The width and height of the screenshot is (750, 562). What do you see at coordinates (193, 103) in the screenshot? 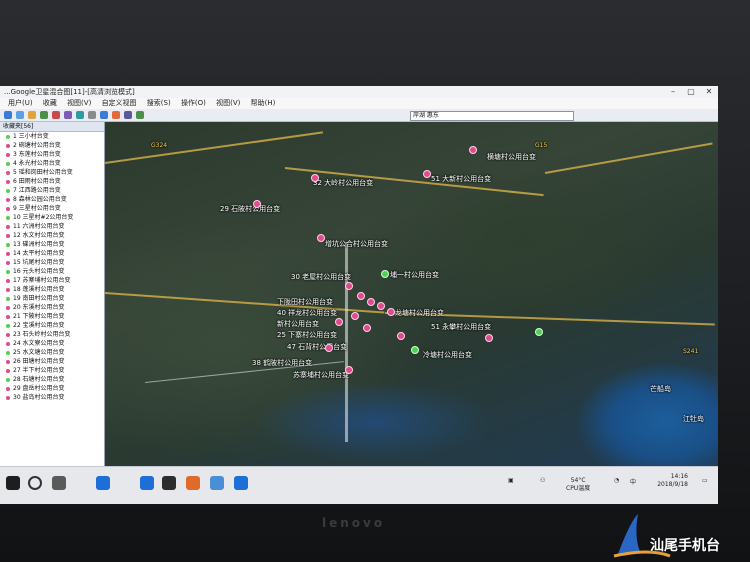
I see `menu-item: 操作(O)` at bounding box center [193, 103].